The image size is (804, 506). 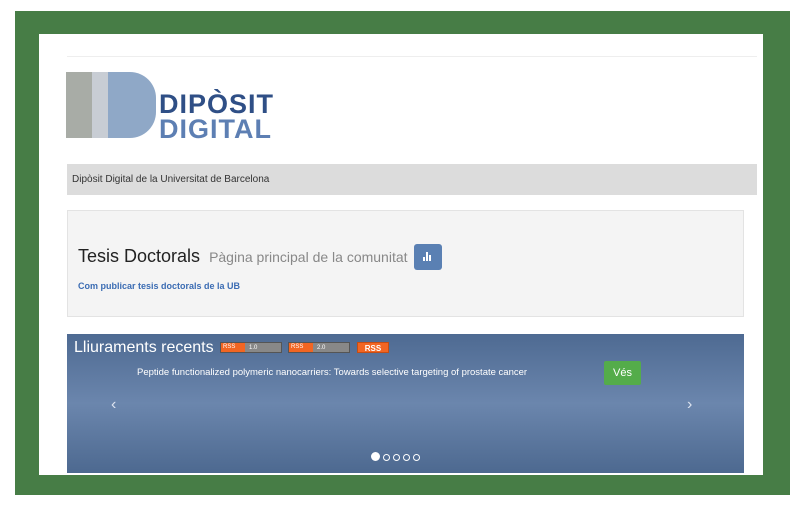 What do you see at coordinates (253, 348) in the screenshot?
I see `rss-badge-version: 1.0` at bounding box center [253, 348].